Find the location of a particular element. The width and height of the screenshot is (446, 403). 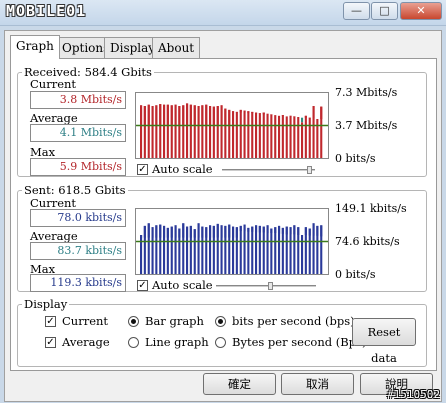

sent-autoscale-checkbox: ✓ is located at coordinates (142, 285).